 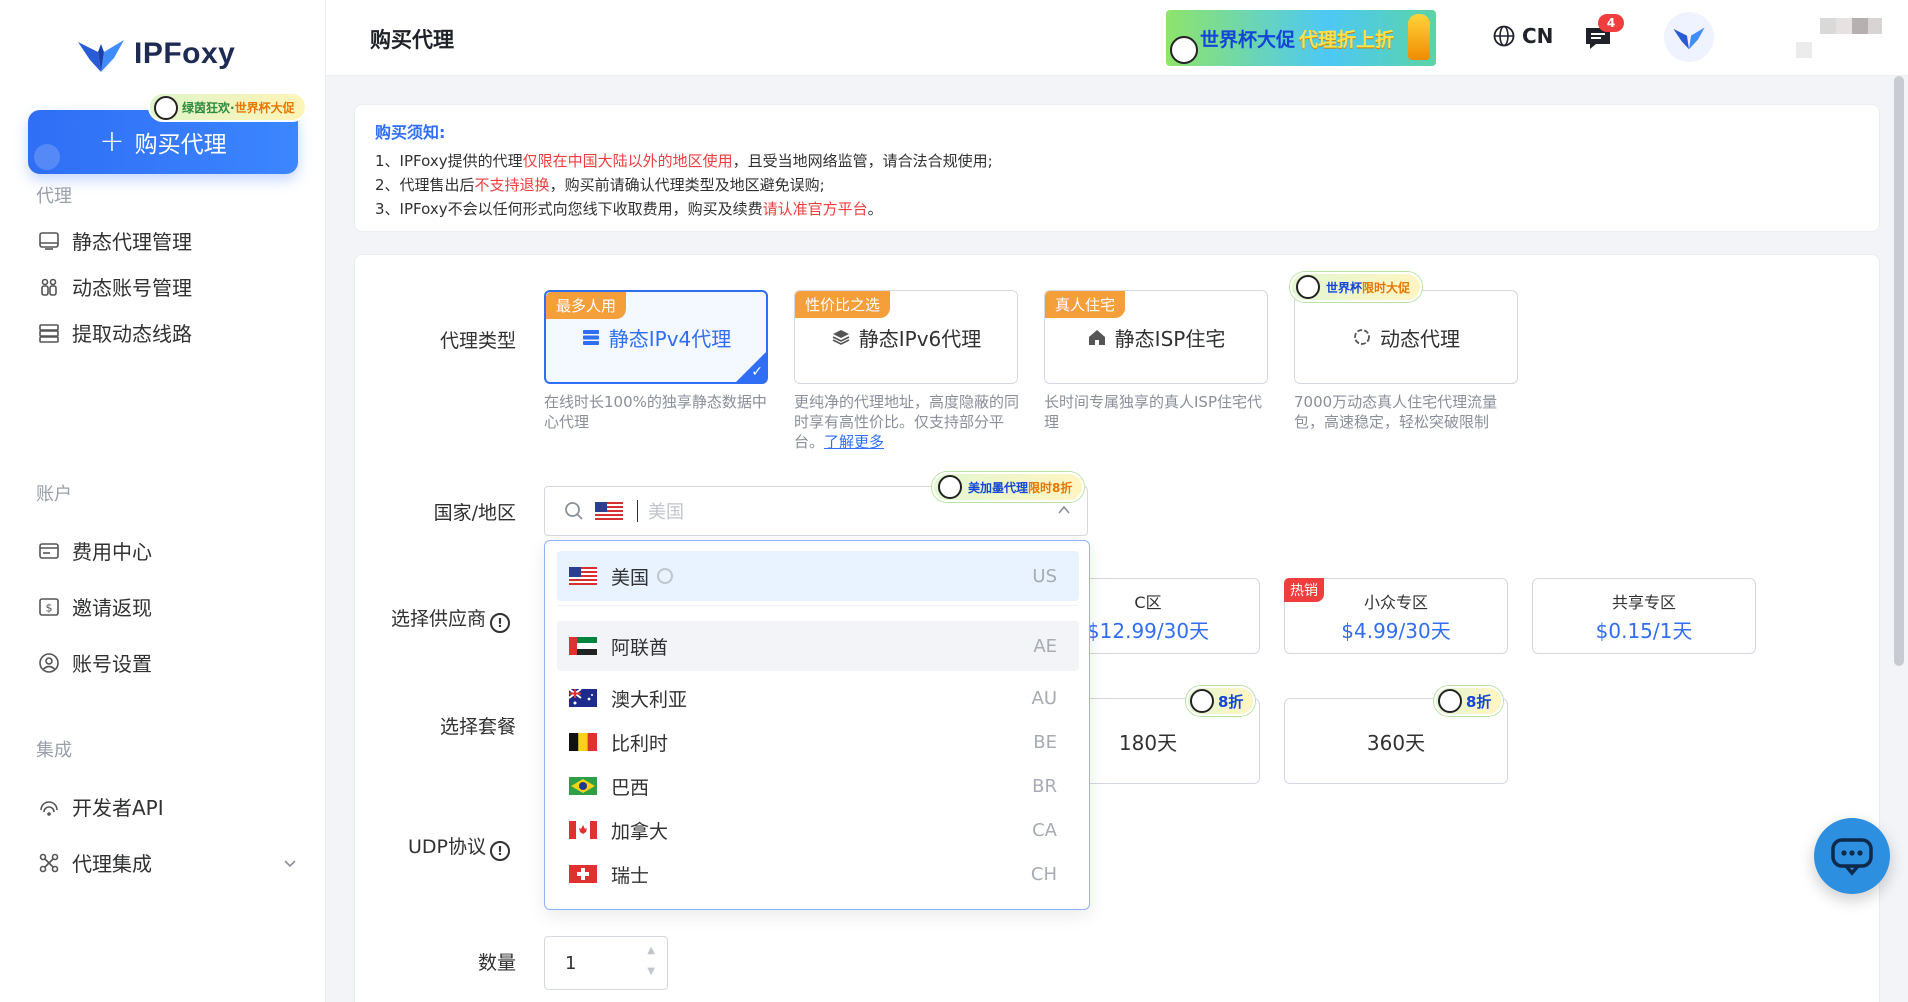 I want to click on quantity-stepper: 1 ▲ ▼, so click(x=606, y=963).